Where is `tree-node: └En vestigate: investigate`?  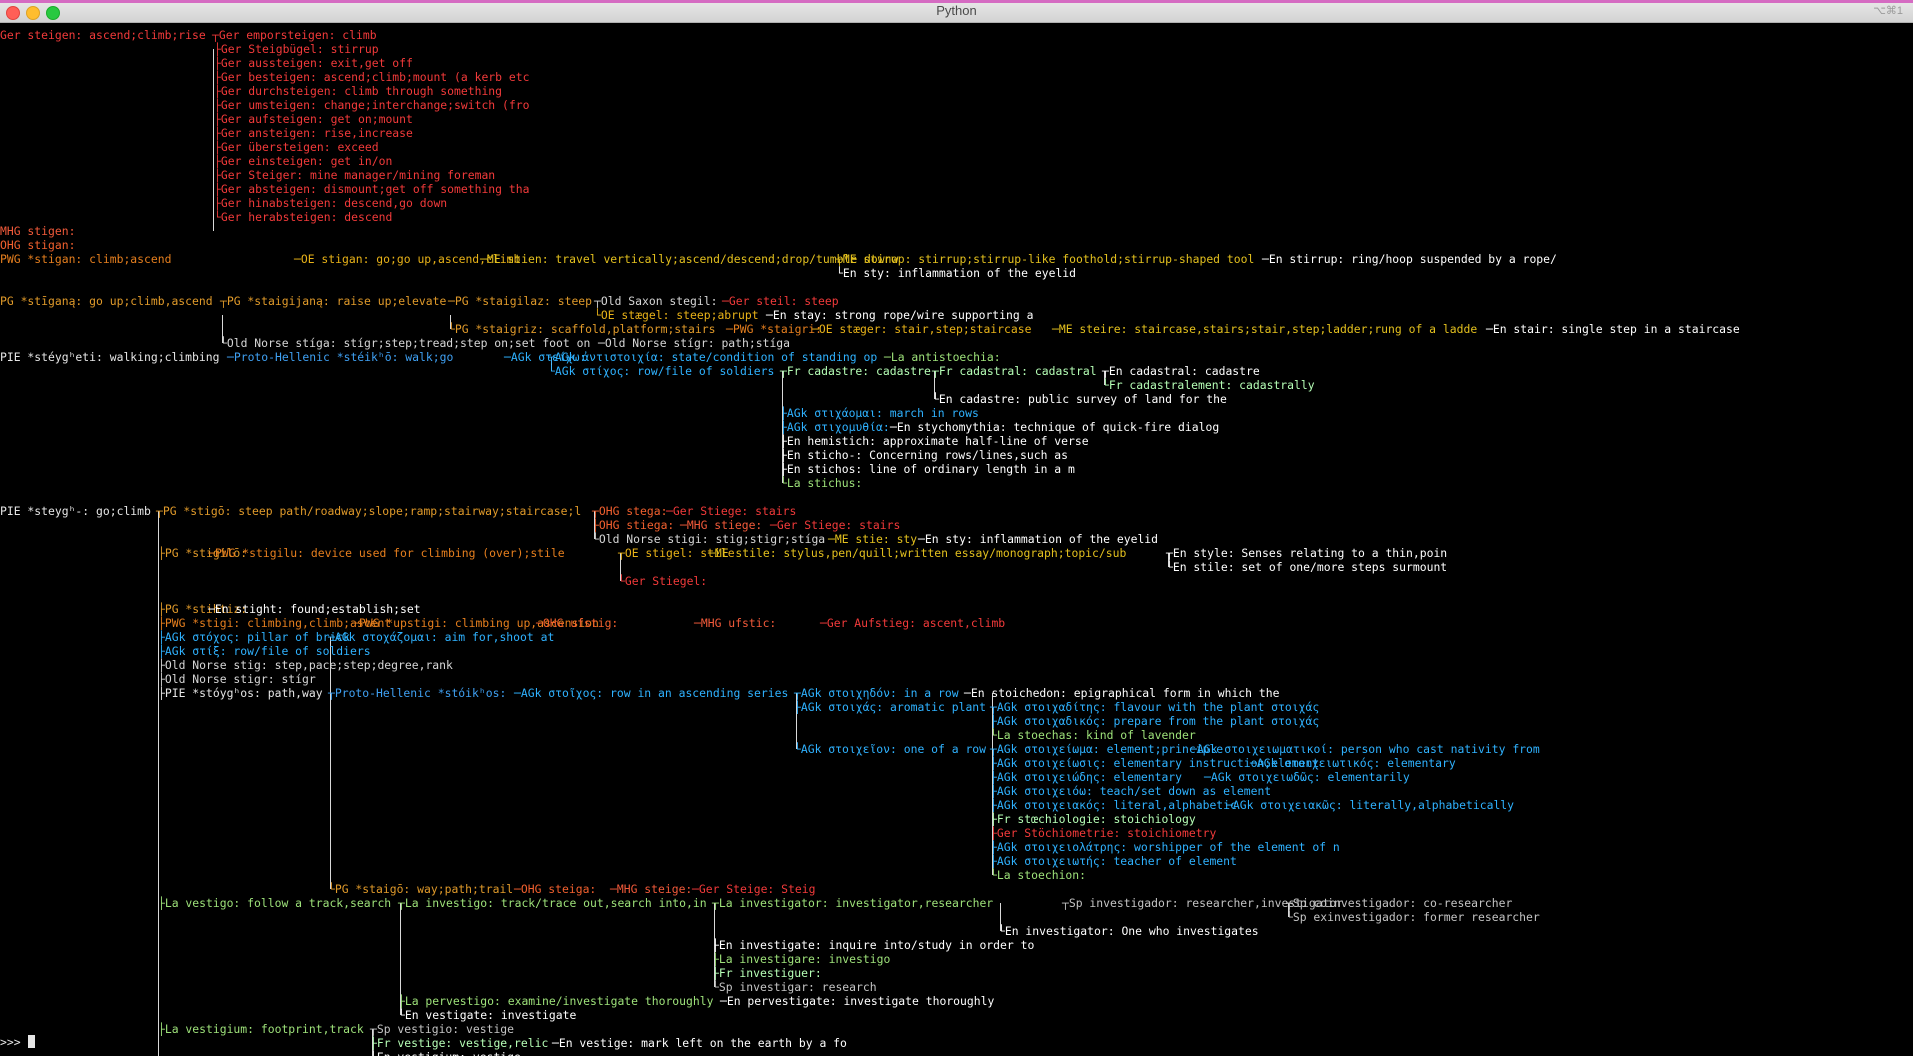
tree-node: └En vestigate: investigate is located at coordinates (487, 1015).